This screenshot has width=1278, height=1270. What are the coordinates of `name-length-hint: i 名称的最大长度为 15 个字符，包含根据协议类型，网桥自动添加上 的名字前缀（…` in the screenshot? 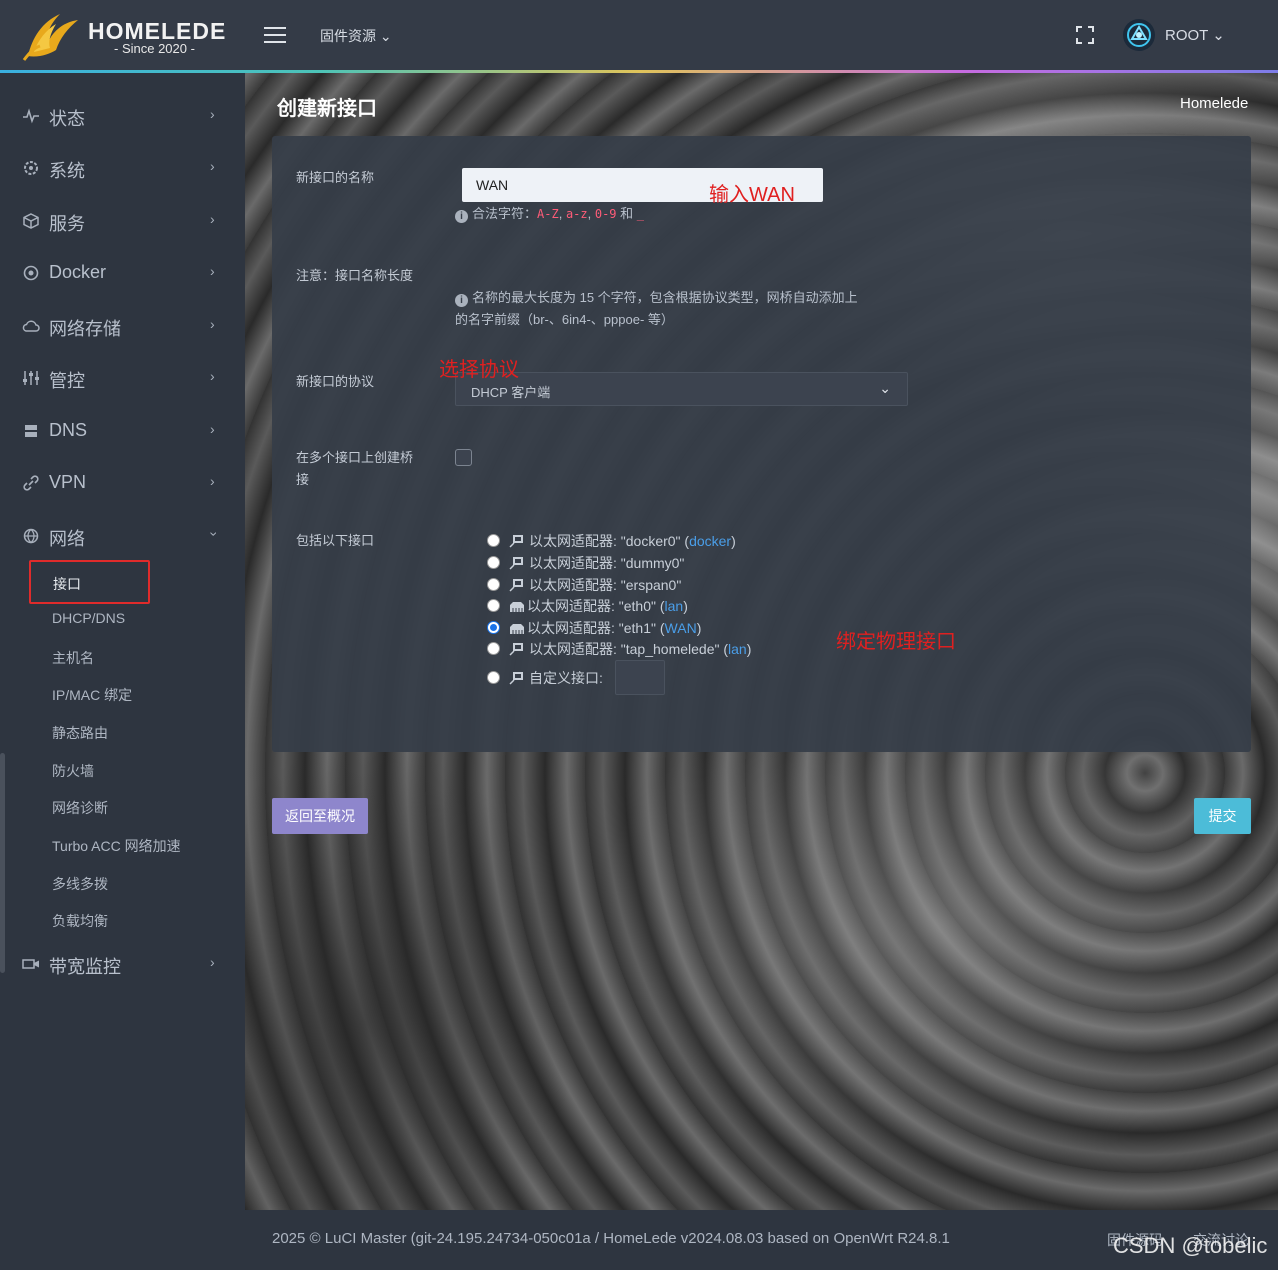 It's located at (656, 308).